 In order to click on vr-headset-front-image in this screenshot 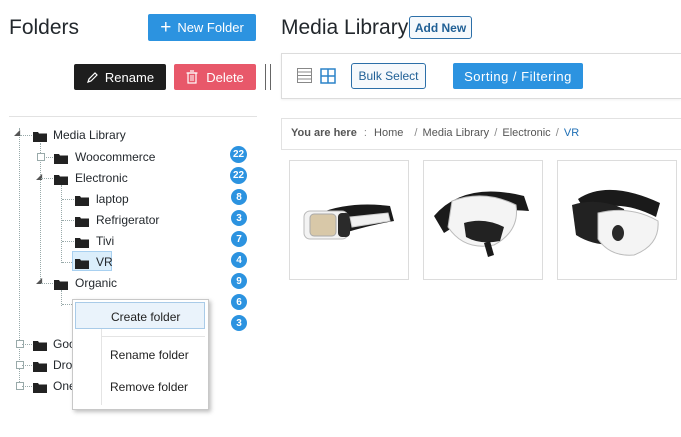, I will do `click(348, 222)`.